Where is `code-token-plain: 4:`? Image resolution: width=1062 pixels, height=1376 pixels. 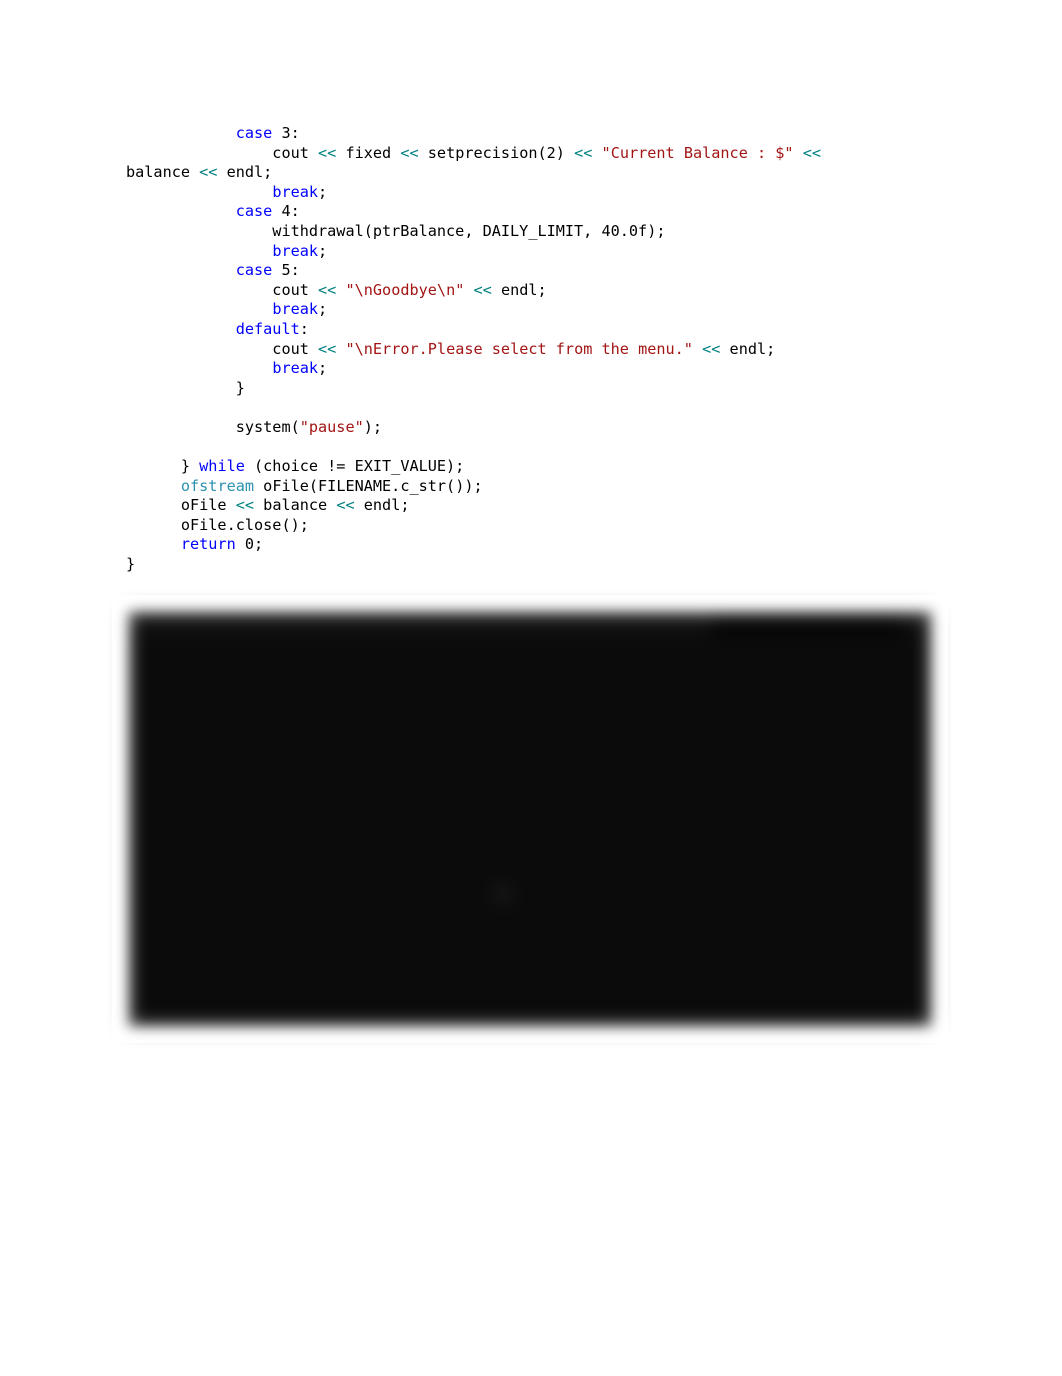 code-token-plain: 4: is located at coordinates (286, 211).